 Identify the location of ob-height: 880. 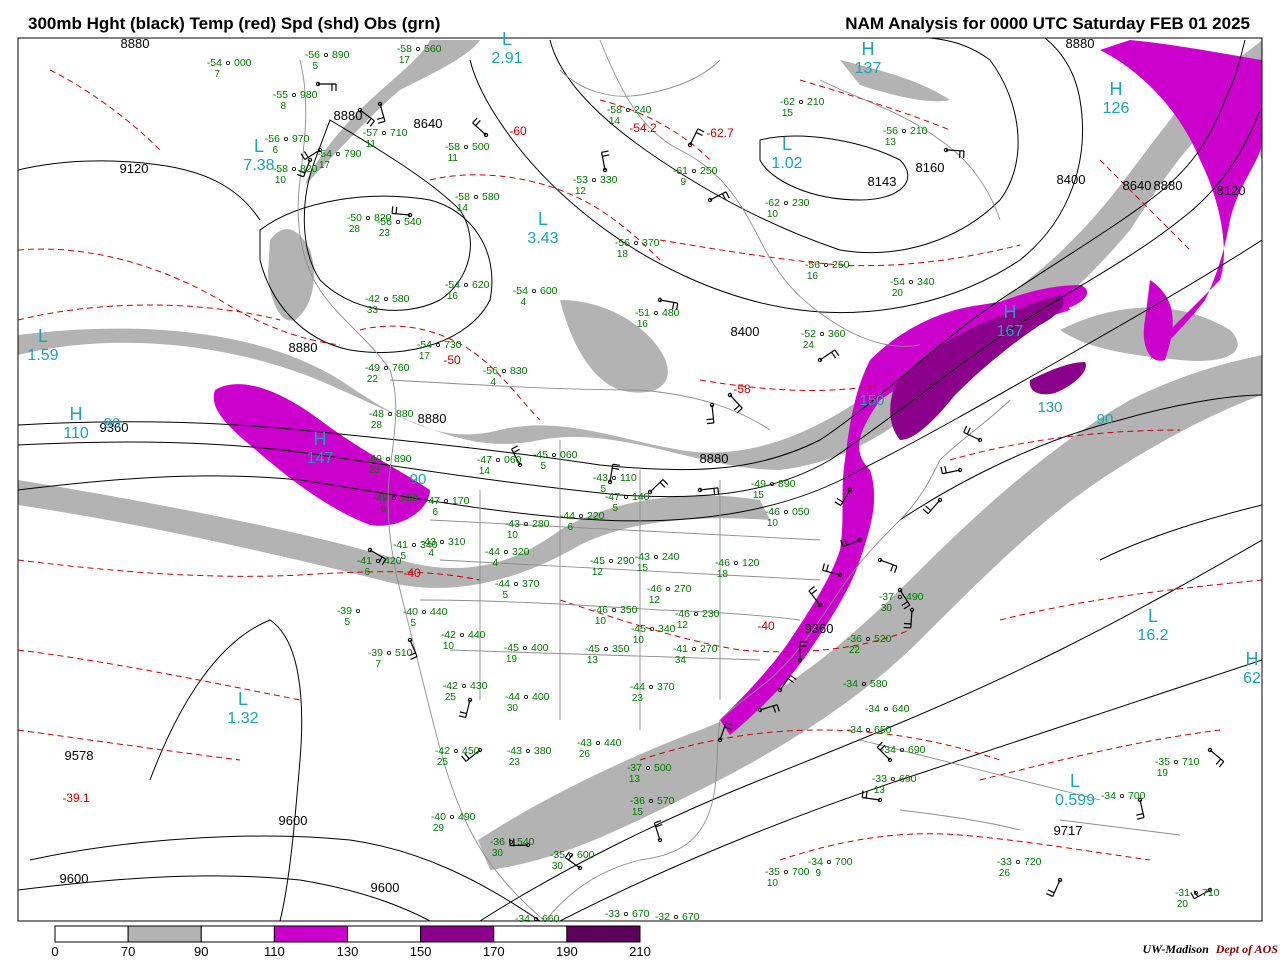
(405, 414).